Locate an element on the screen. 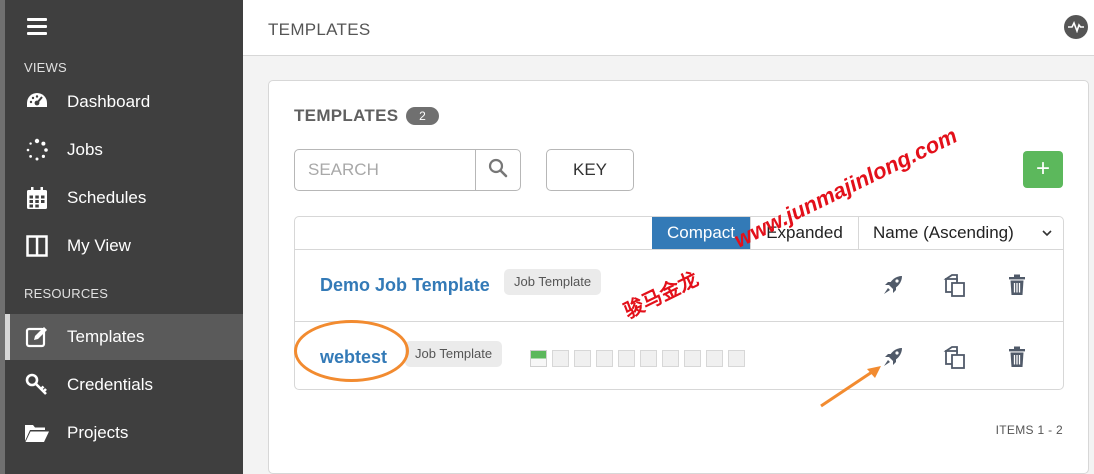 Image resolution: width=1094 pixels, height=474 pixels. sidebar-item-my-view: My View is located at coordinates (124, 246).